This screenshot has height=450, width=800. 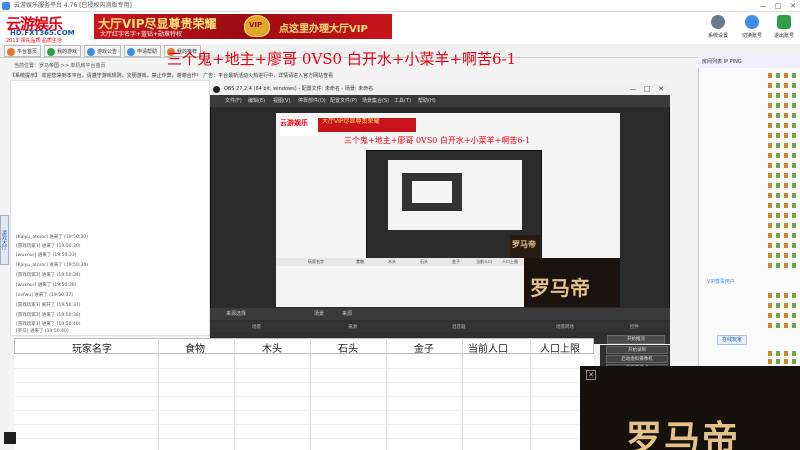 What do you see at coordinates (560, 347) in the screenshot?
I see `col-header-pop-cap: 人口上限` at bounding box center [560, 347].